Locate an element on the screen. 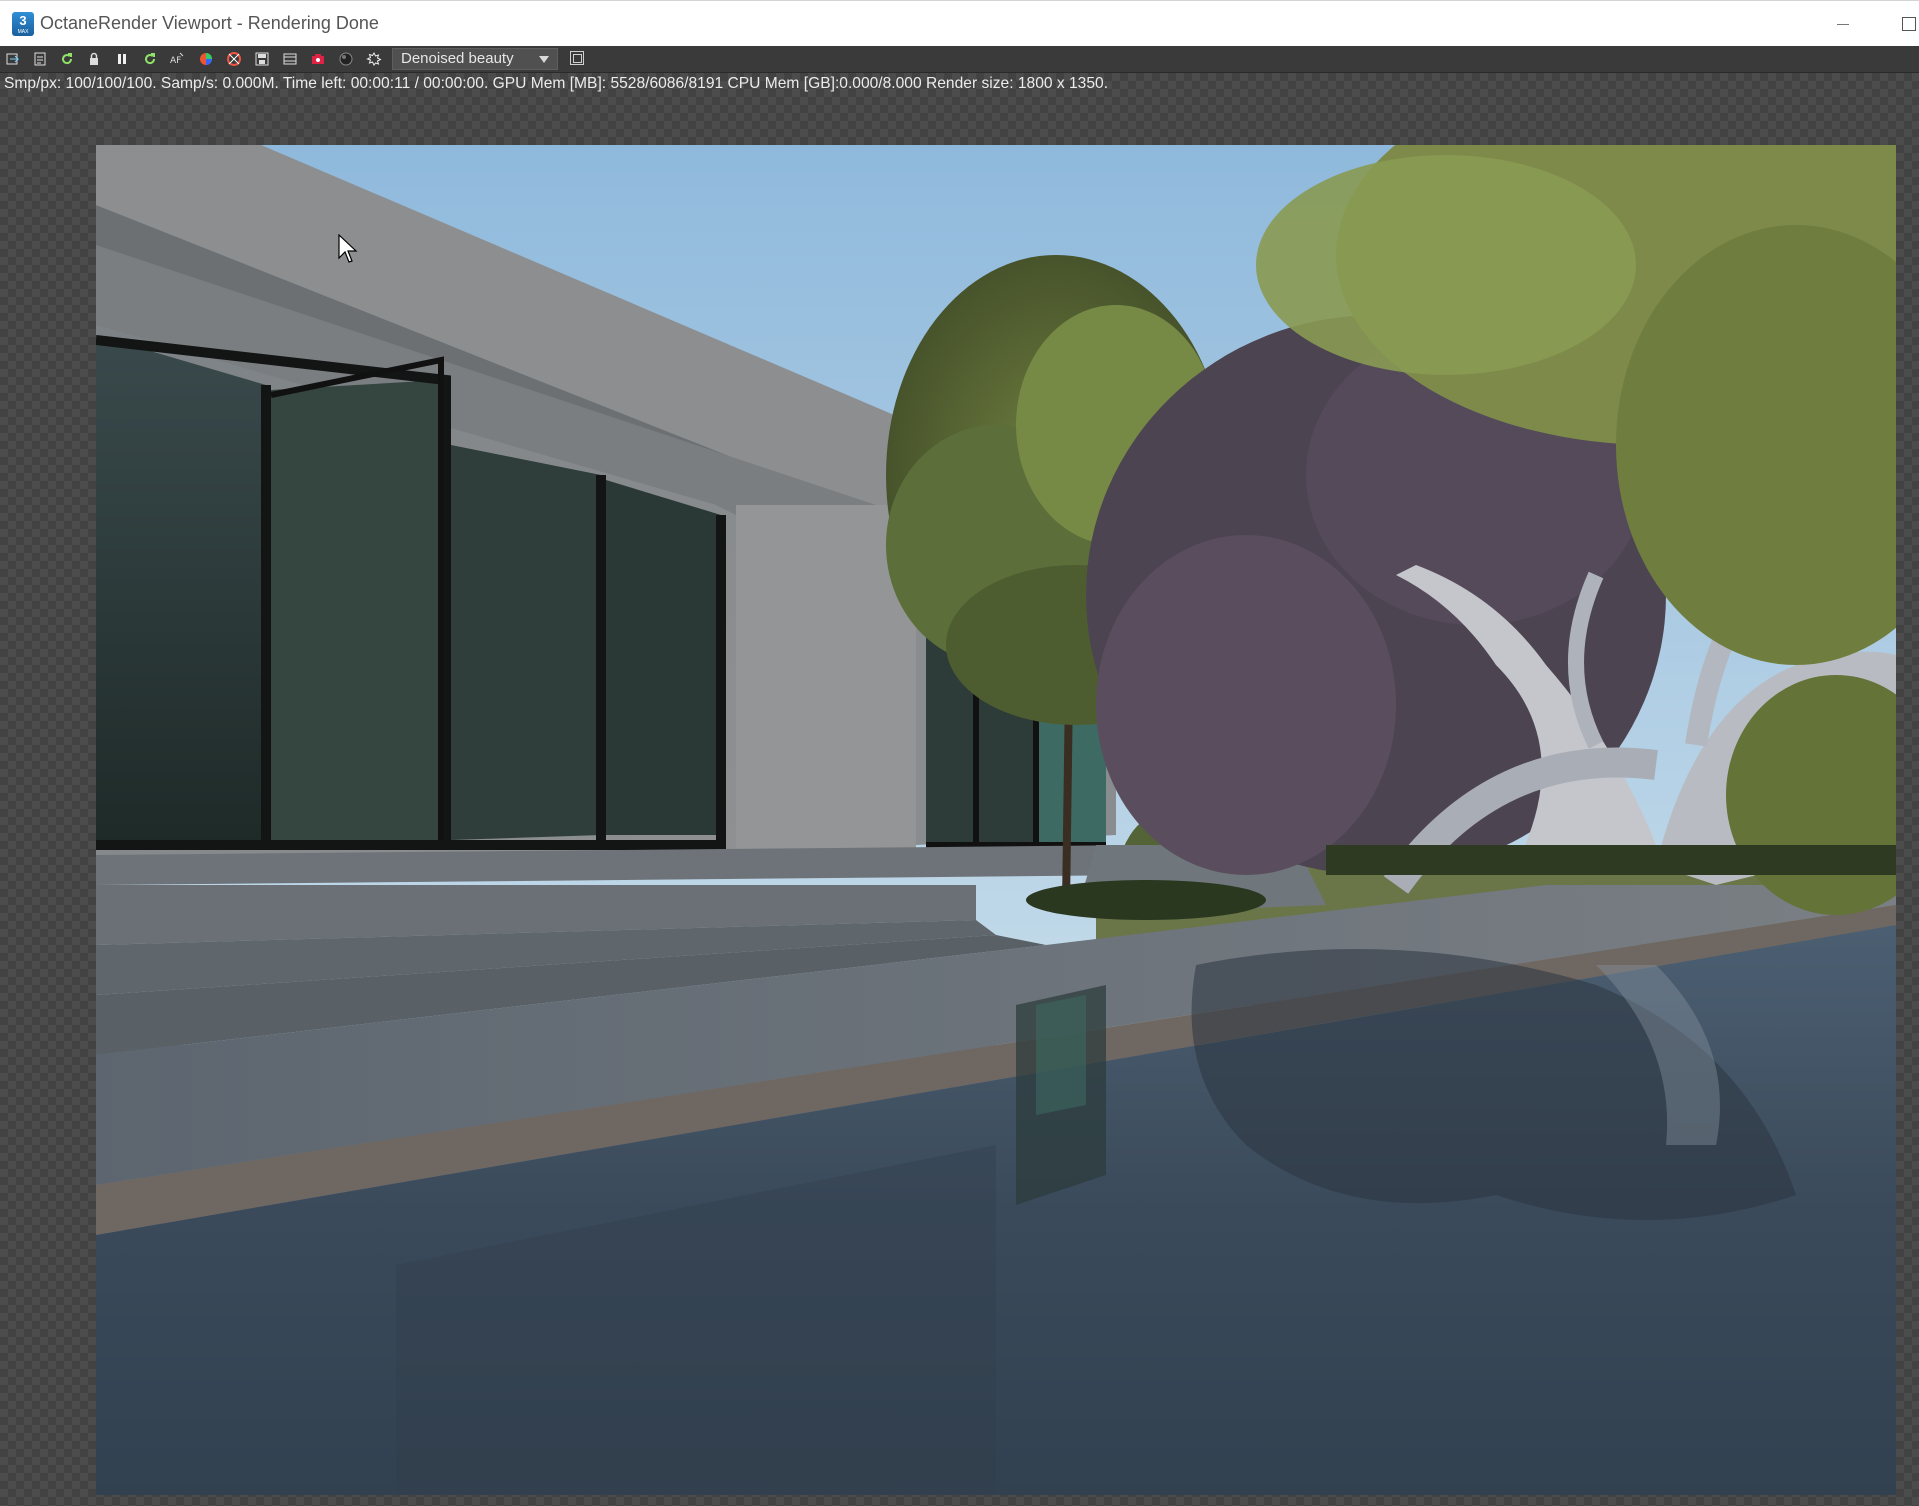 The height and width of the screenshot is (1506, 1919). maximize-button is located at coordinates (1899, 24).